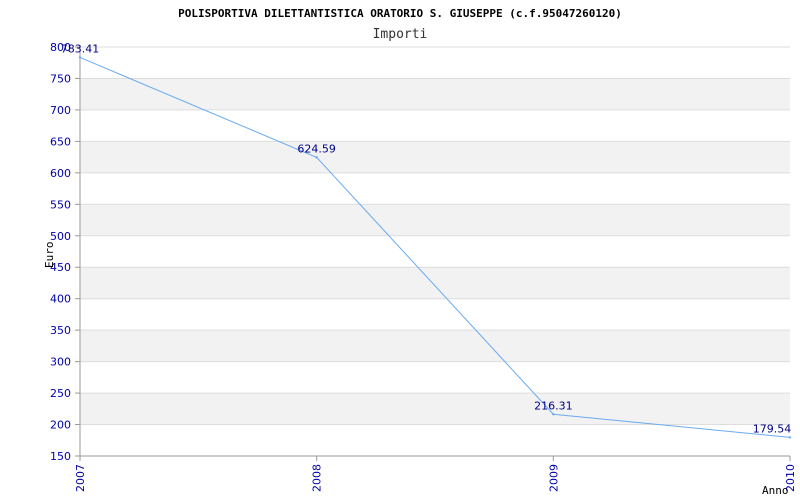  I want to click on y-tick-label: 750, so click(60, 78).